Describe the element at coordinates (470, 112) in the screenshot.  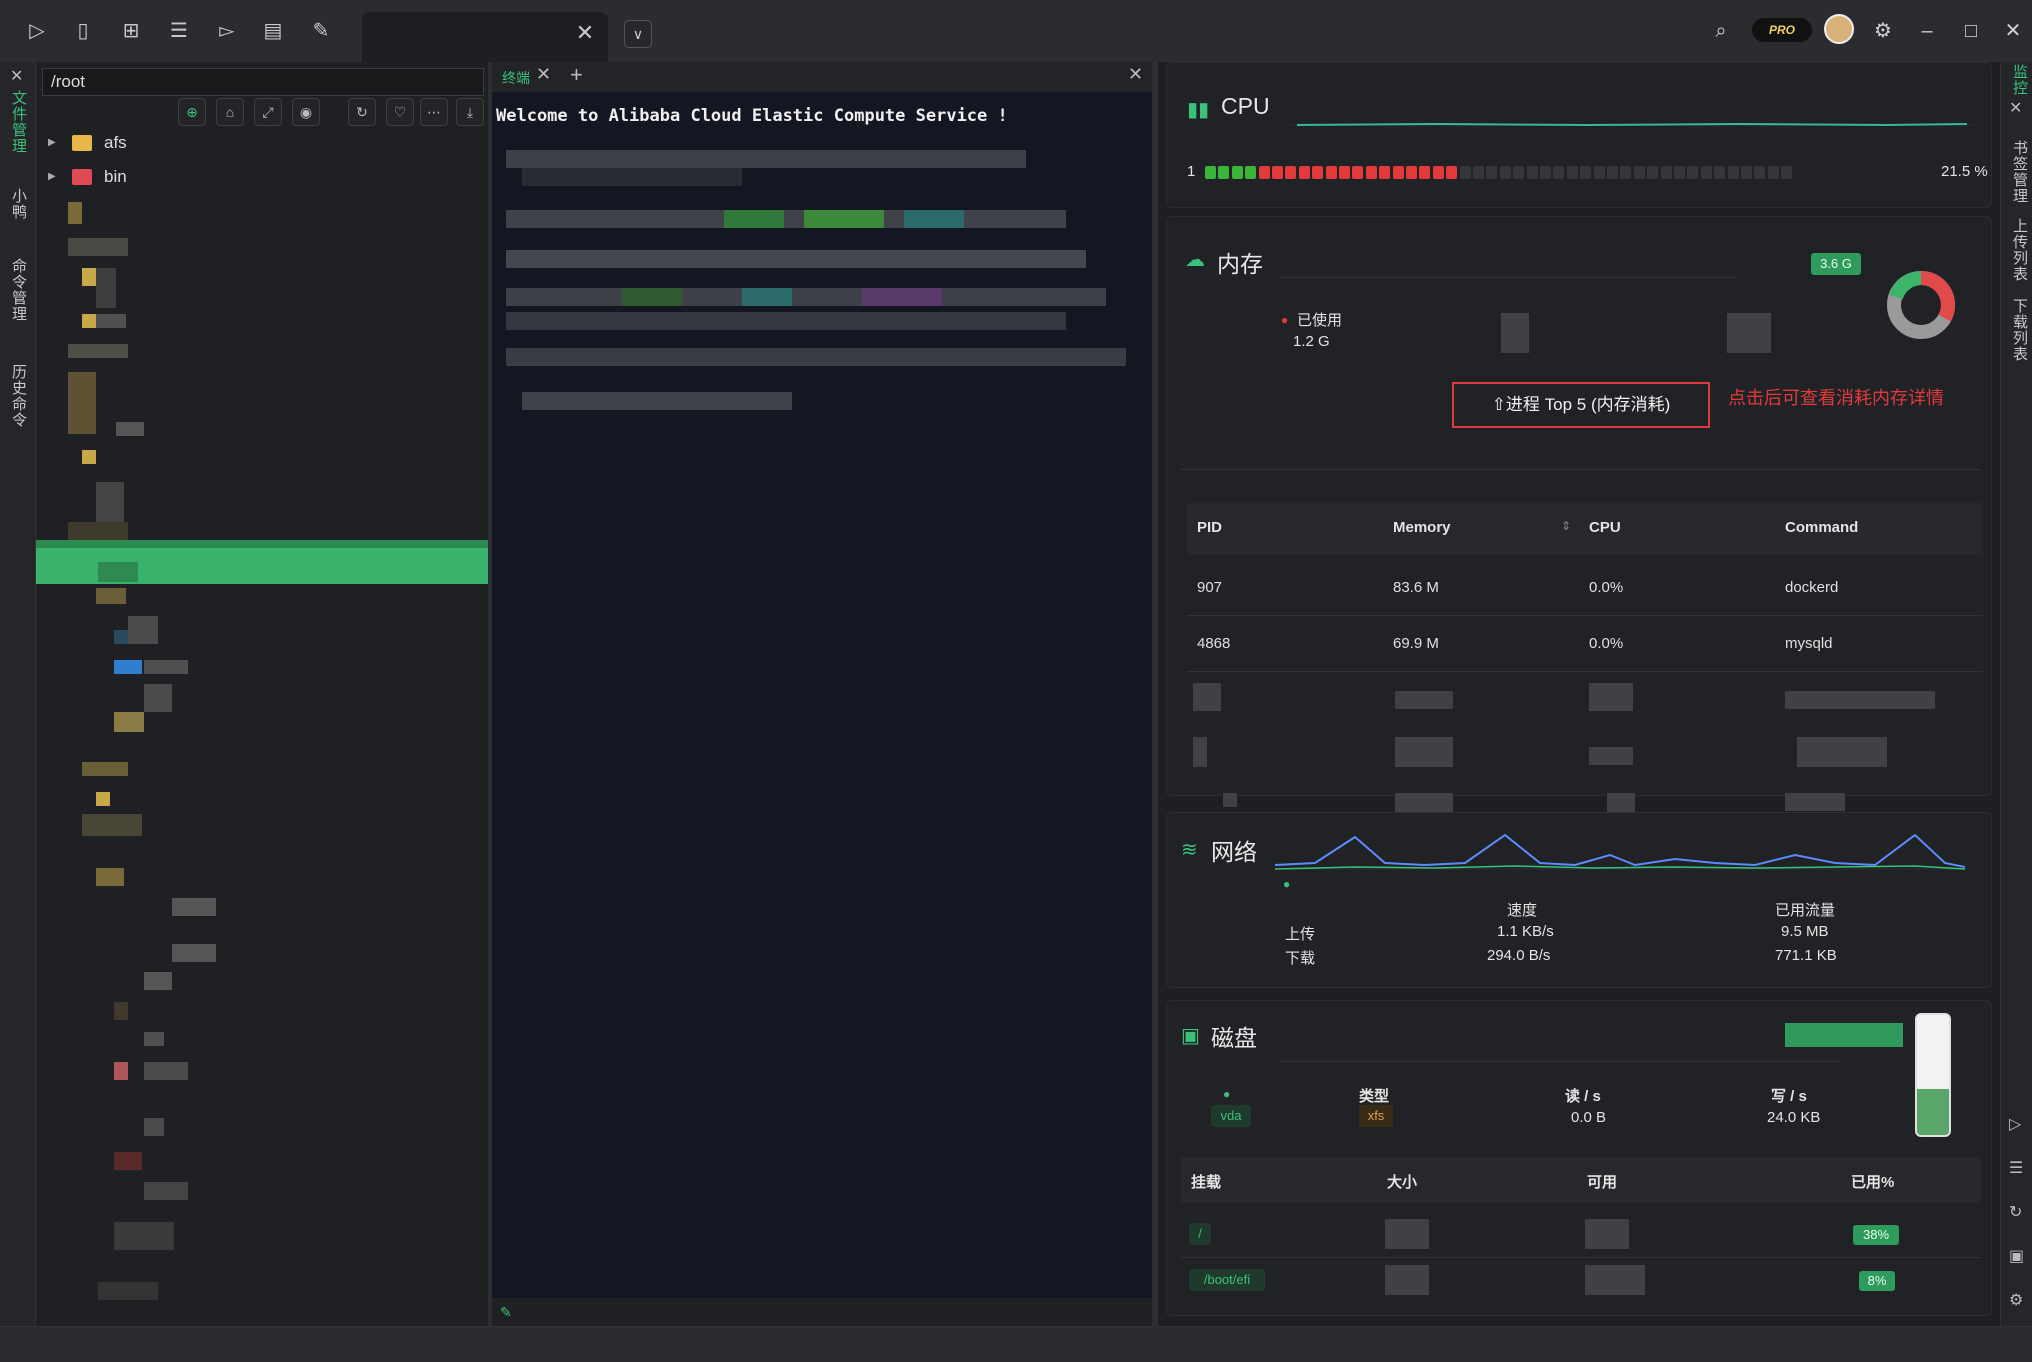
I see `download-icon: ⤓` at that location.